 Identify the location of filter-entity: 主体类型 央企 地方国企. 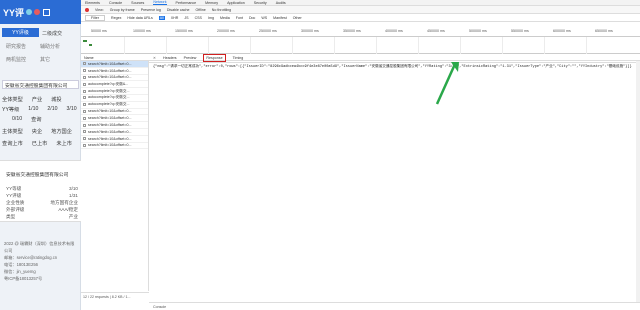
(37, 132).